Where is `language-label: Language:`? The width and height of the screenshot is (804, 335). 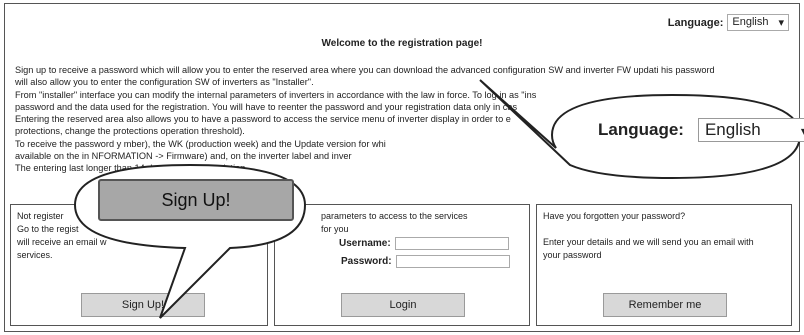
language-label: Language: is located at coordinates (695, 22).